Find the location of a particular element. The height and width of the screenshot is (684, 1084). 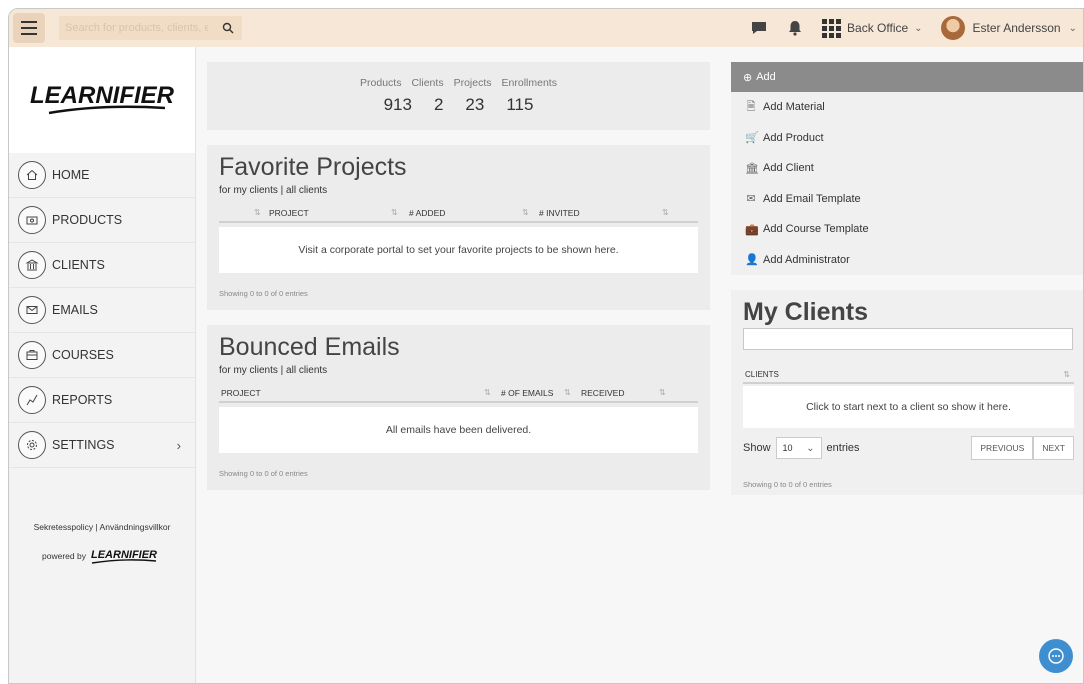

legal-links: Sekretesspolicy | Användningsvillkor is located at coordinates (102, 527).